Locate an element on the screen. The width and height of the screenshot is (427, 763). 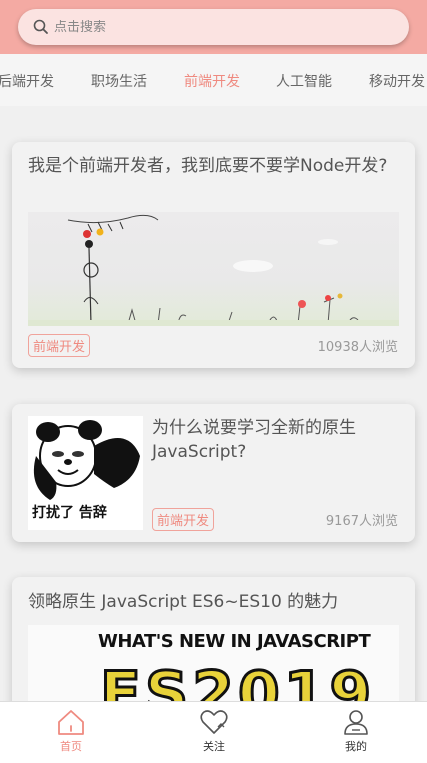
nav-home: 首页 is located at coordinates (71, 731).